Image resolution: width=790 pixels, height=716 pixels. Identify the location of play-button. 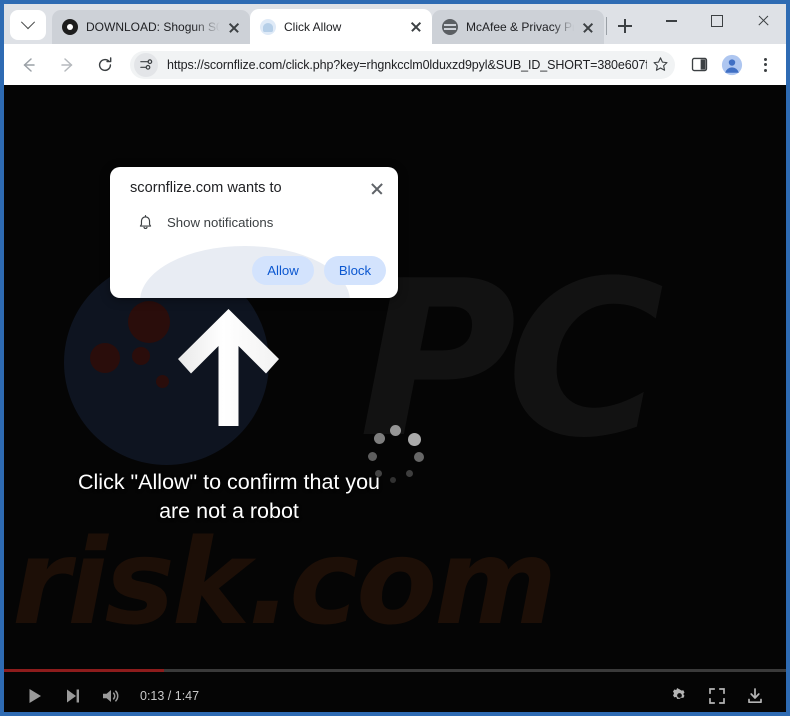
(35, 695).